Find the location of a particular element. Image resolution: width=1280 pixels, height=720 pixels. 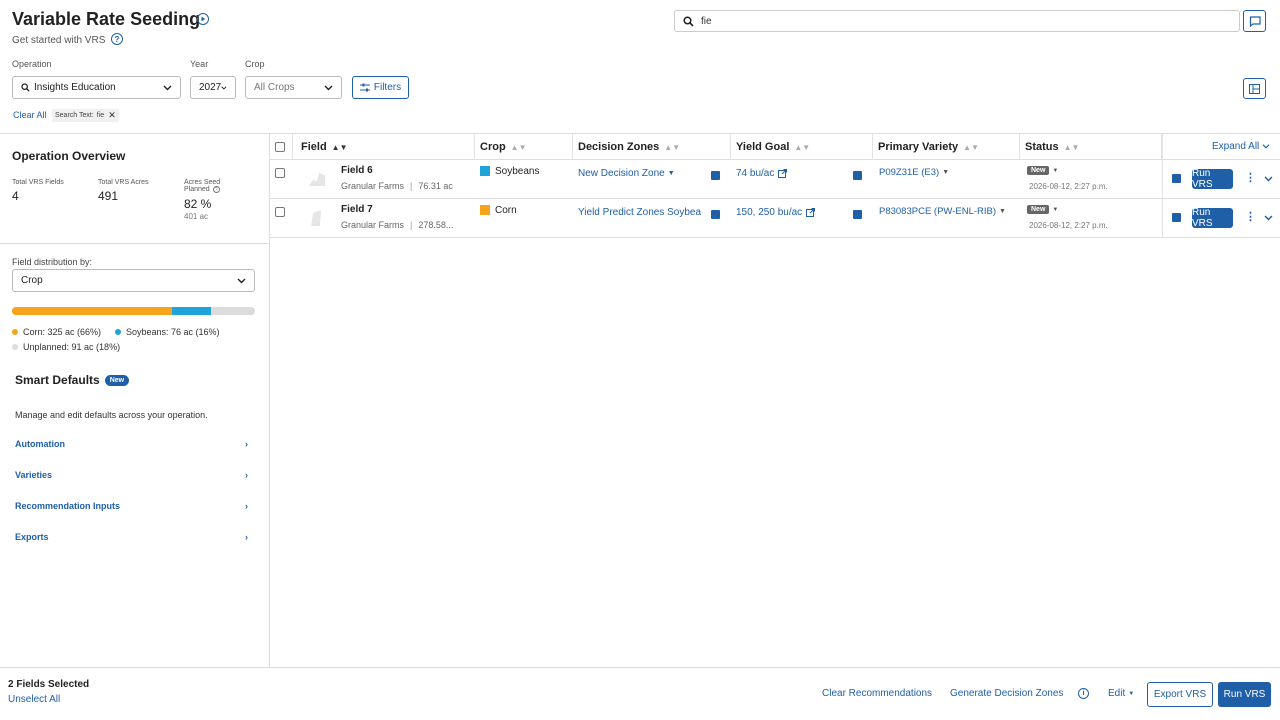

help-icon: ? is located at coordinates (117, 39).